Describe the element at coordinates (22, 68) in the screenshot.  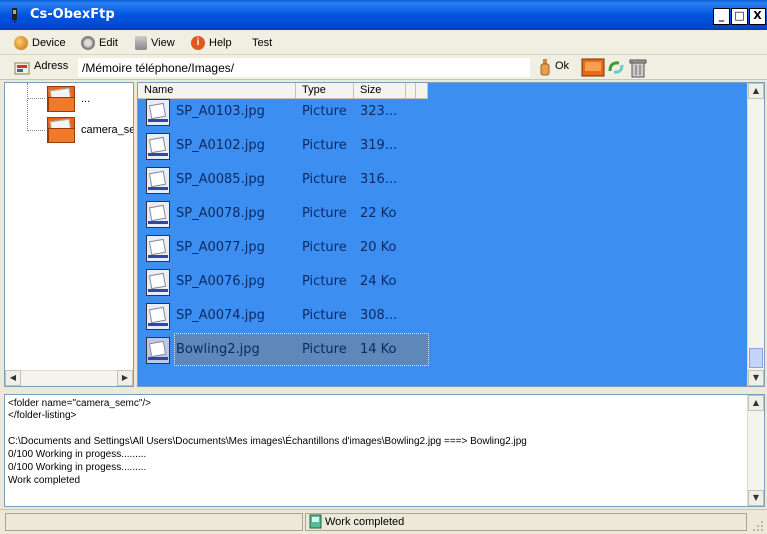
I see `address-icon` at that location.